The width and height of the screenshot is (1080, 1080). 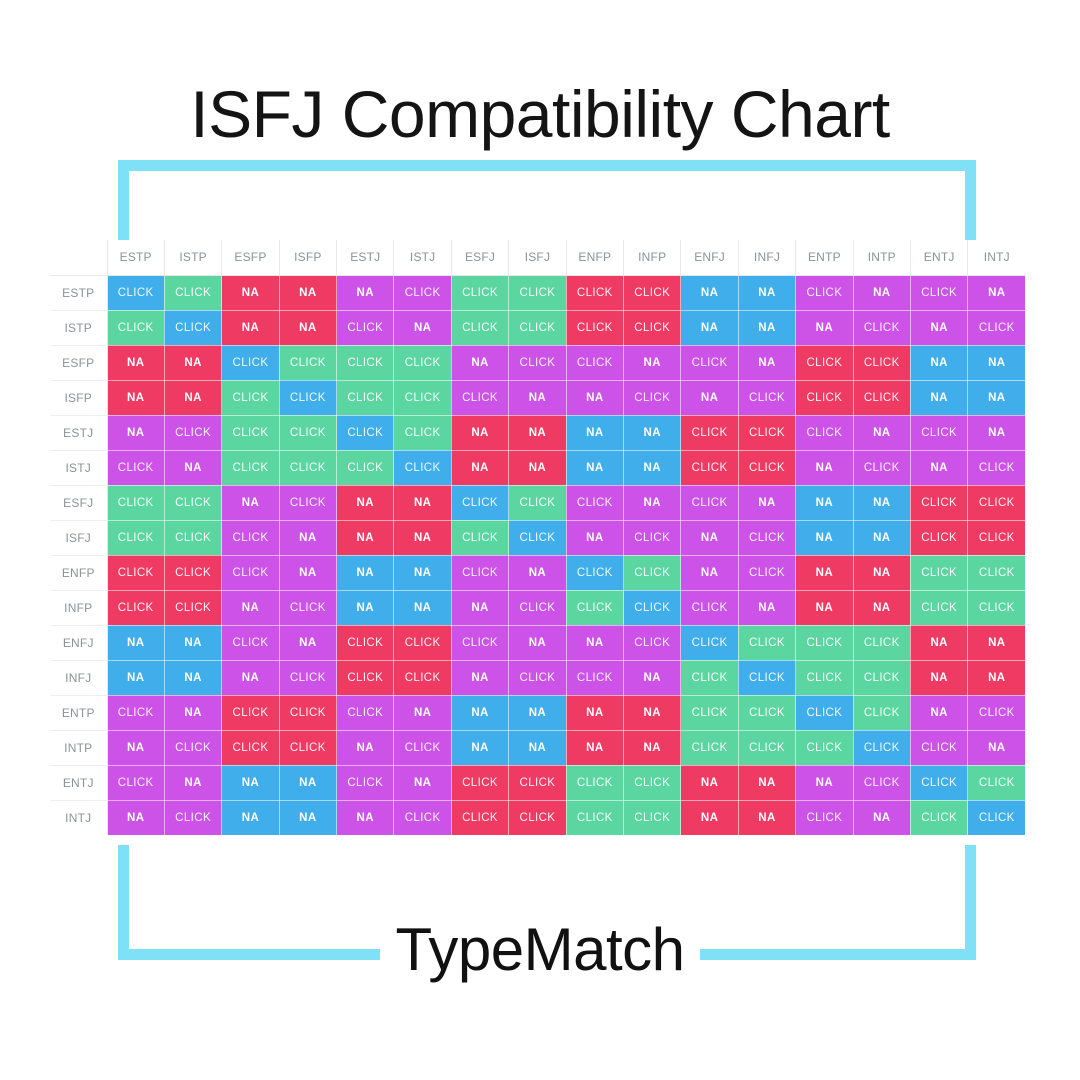 What do you see at coordinates (136, 608) in the screenshot?
I see `matrix-cell-infp-estp: CLICK` at bounding box center [136, 608].